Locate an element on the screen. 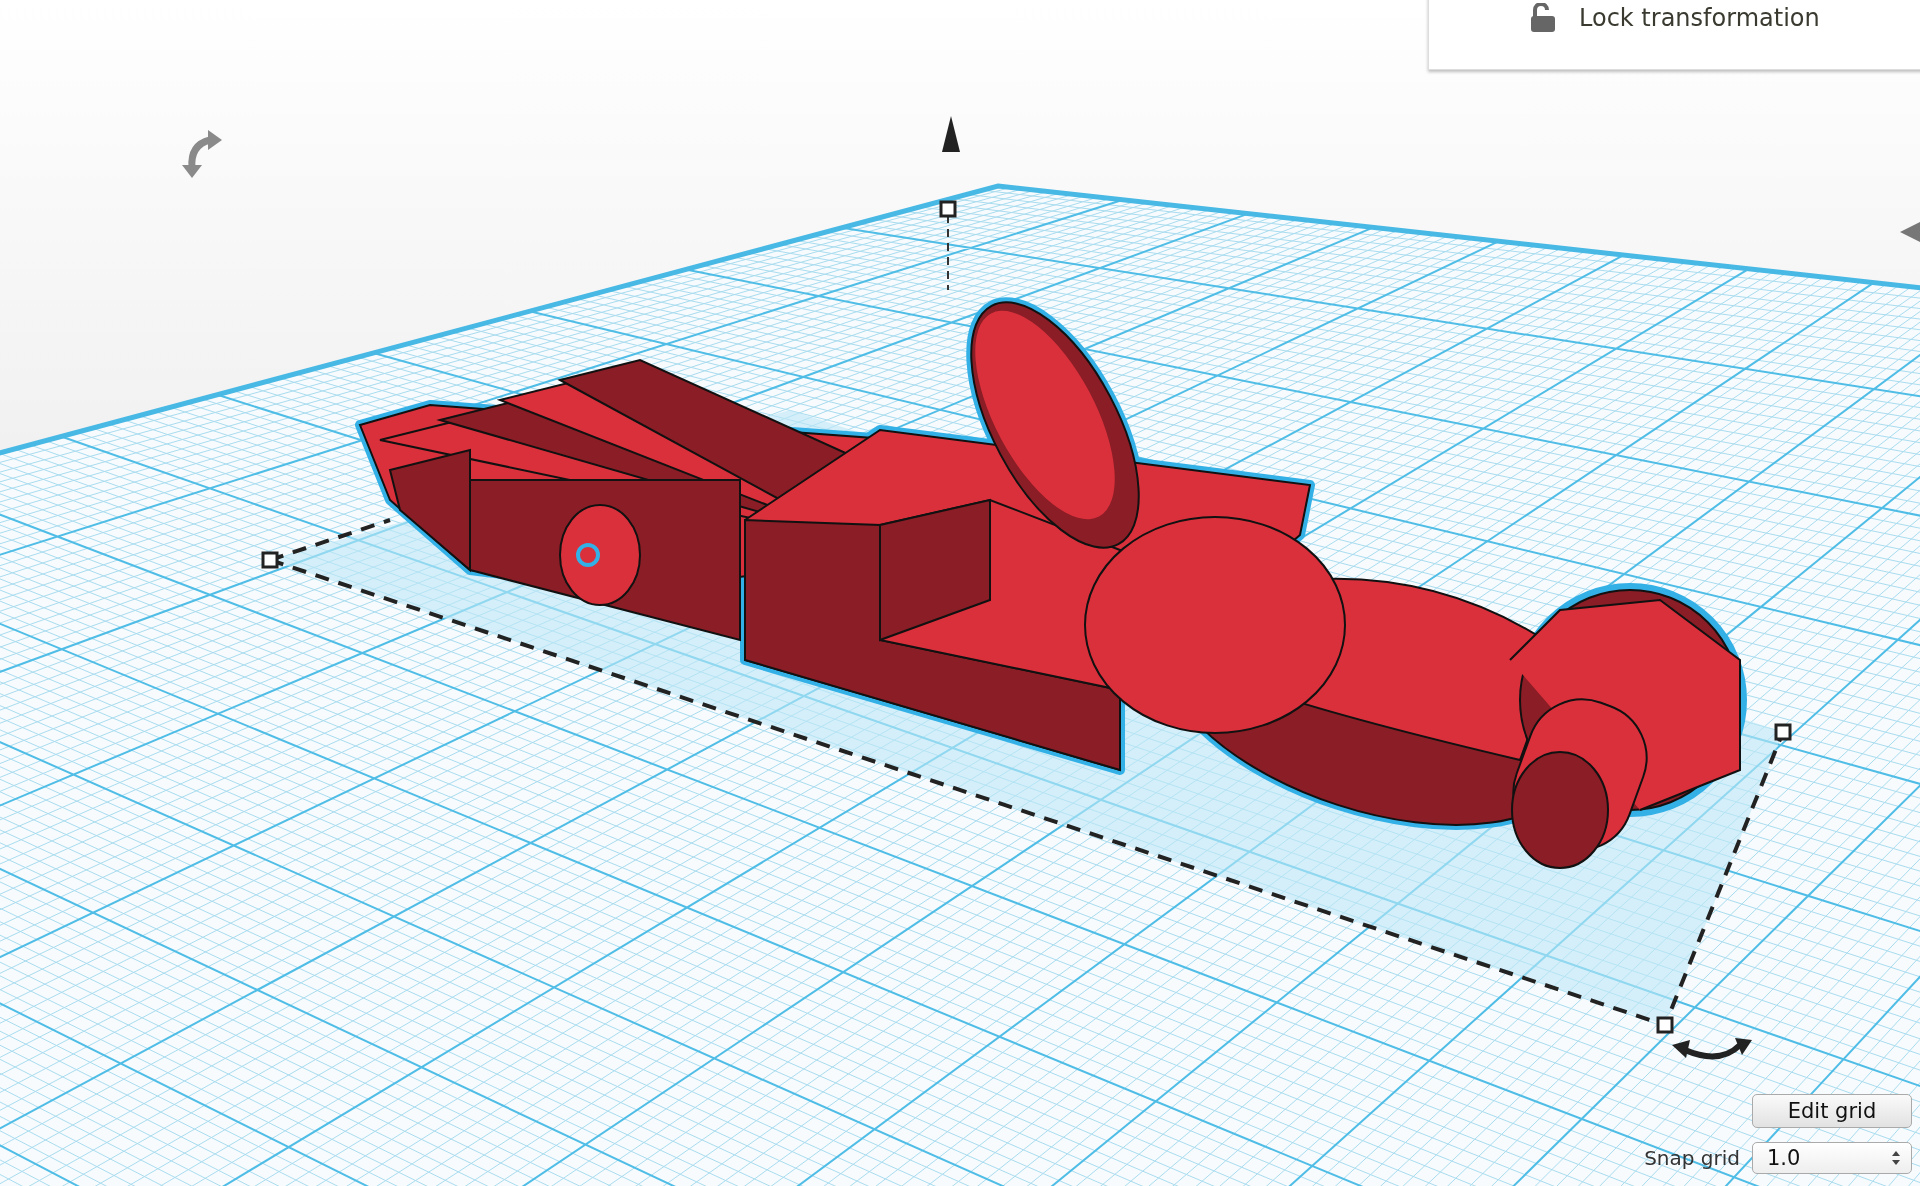 Image resolution: width=1920 pixels, height=1186 pixels. stepper-arrows-icon is located at coordinates (1896, 1158).